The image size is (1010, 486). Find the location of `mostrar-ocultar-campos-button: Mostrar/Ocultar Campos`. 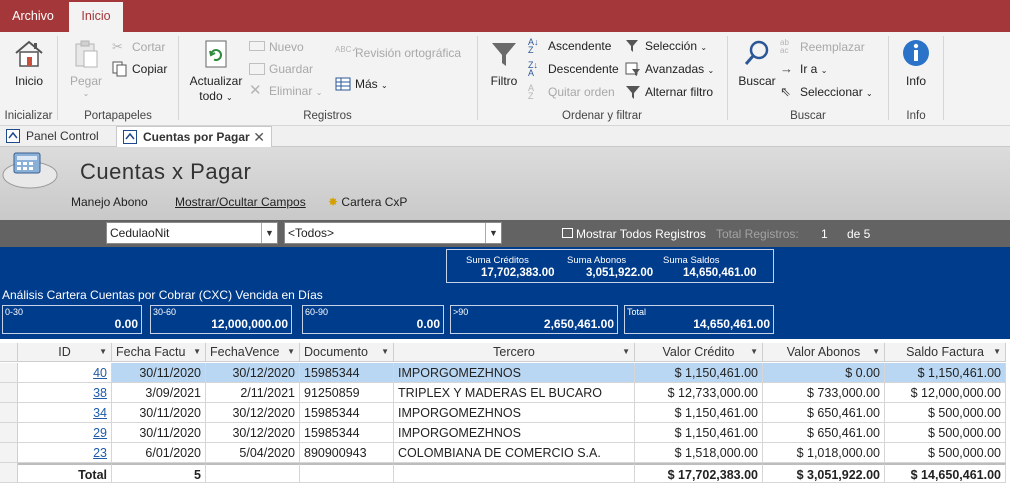

mostrar-ocultar-campos-button: Mostrar/Ocultar Campos is located at coordinates (240, 202).